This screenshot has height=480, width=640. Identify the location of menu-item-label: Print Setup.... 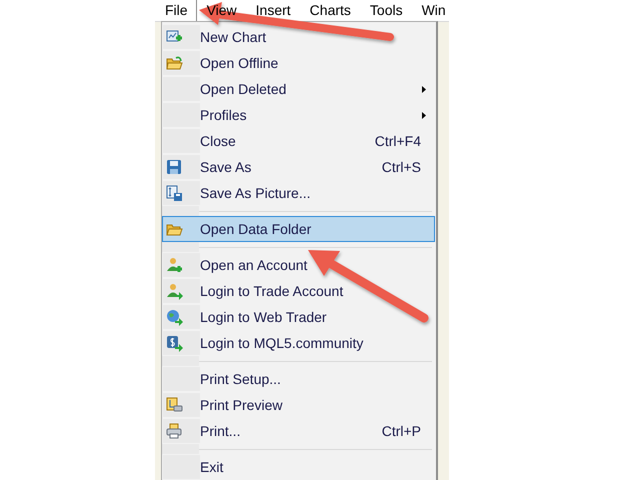
(241, 379).